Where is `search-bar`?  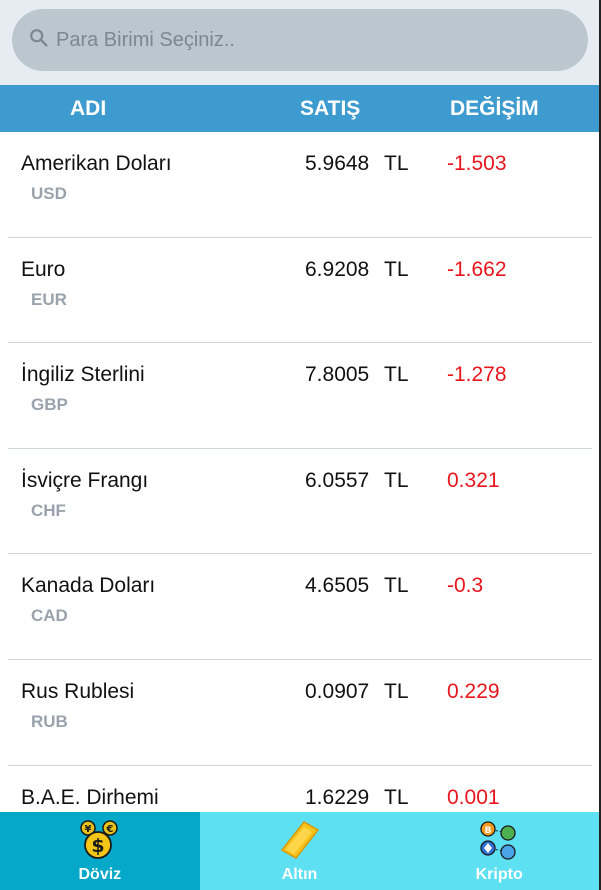
search-bar is located at coordinates (299, 42).